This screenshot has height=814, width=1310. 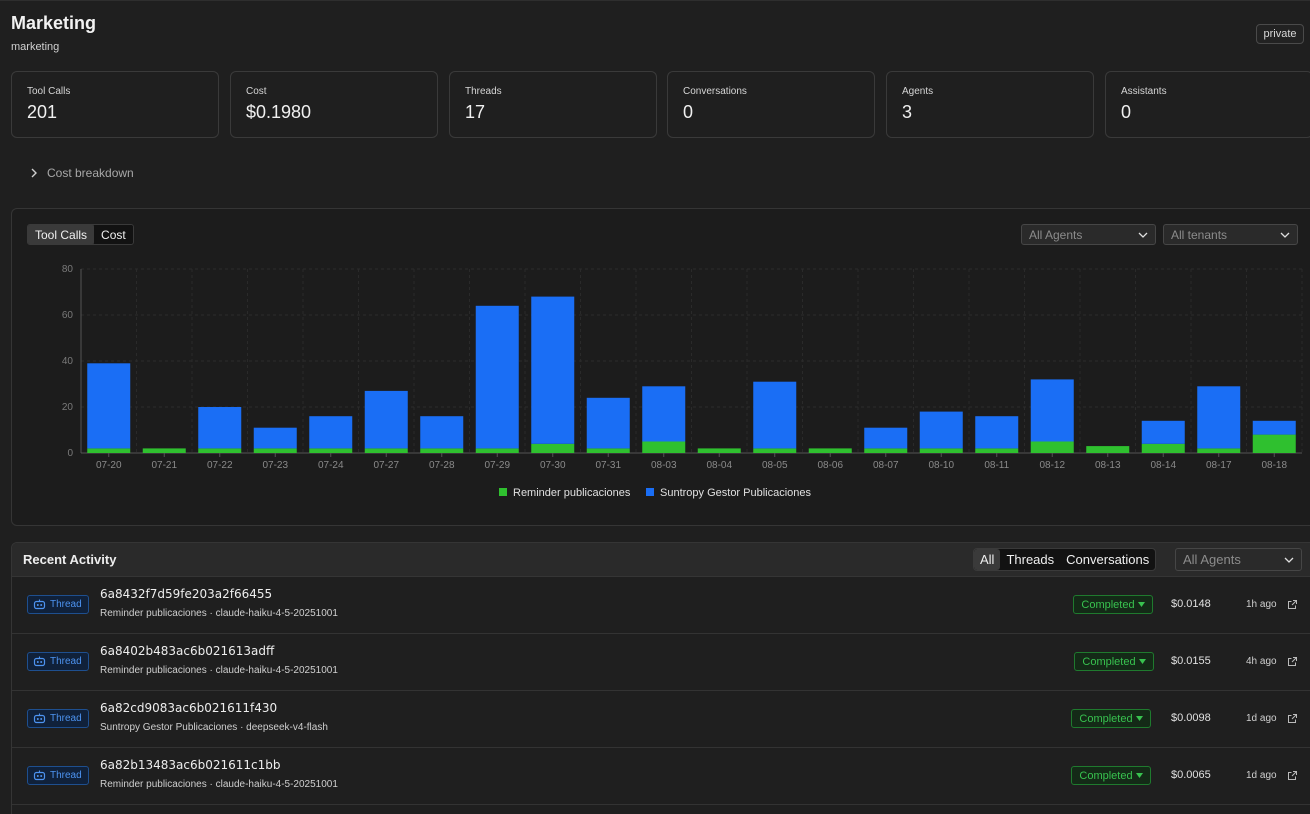 What do you see at coordinates (483, 91) in the screenshot?
I see `stat-label: Threads` at bounding box center [483, 91].